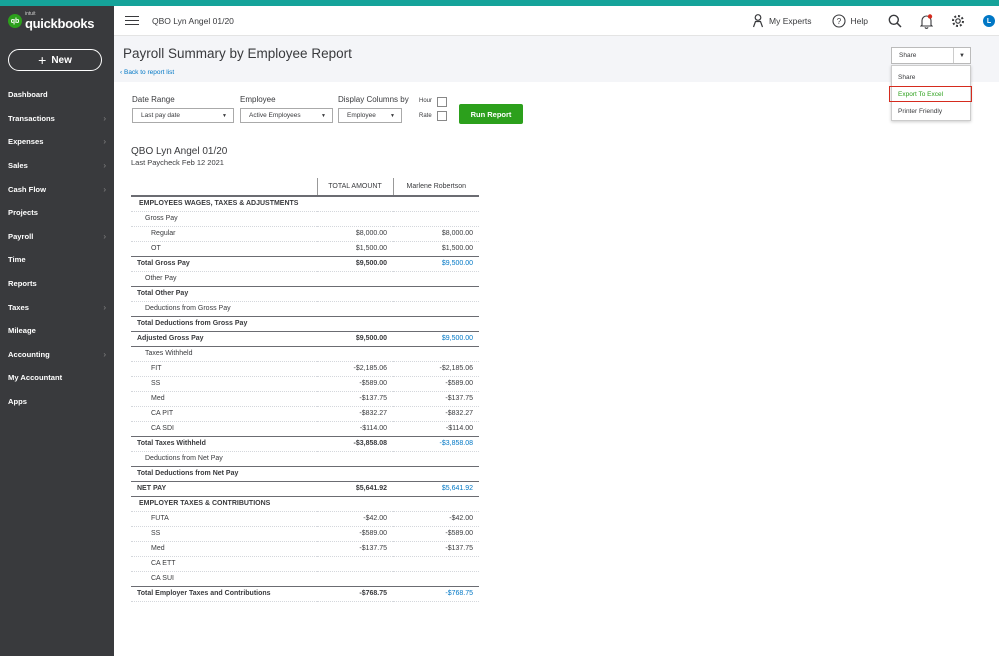  What do you see at coordinates (18, 166) in the screenshot?
I see `sidebar-item-label: Sales` at bounding box center [18, 166].